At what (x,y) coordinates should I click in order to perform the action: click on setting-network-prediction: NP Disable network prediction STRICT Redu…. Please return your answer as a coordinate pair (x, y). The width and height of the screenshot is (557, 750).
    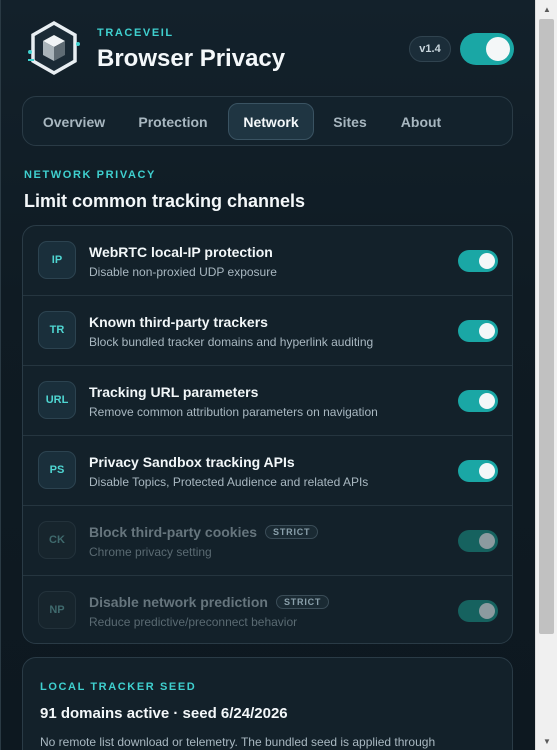
    Looking at the image, I should click on (267, 609).